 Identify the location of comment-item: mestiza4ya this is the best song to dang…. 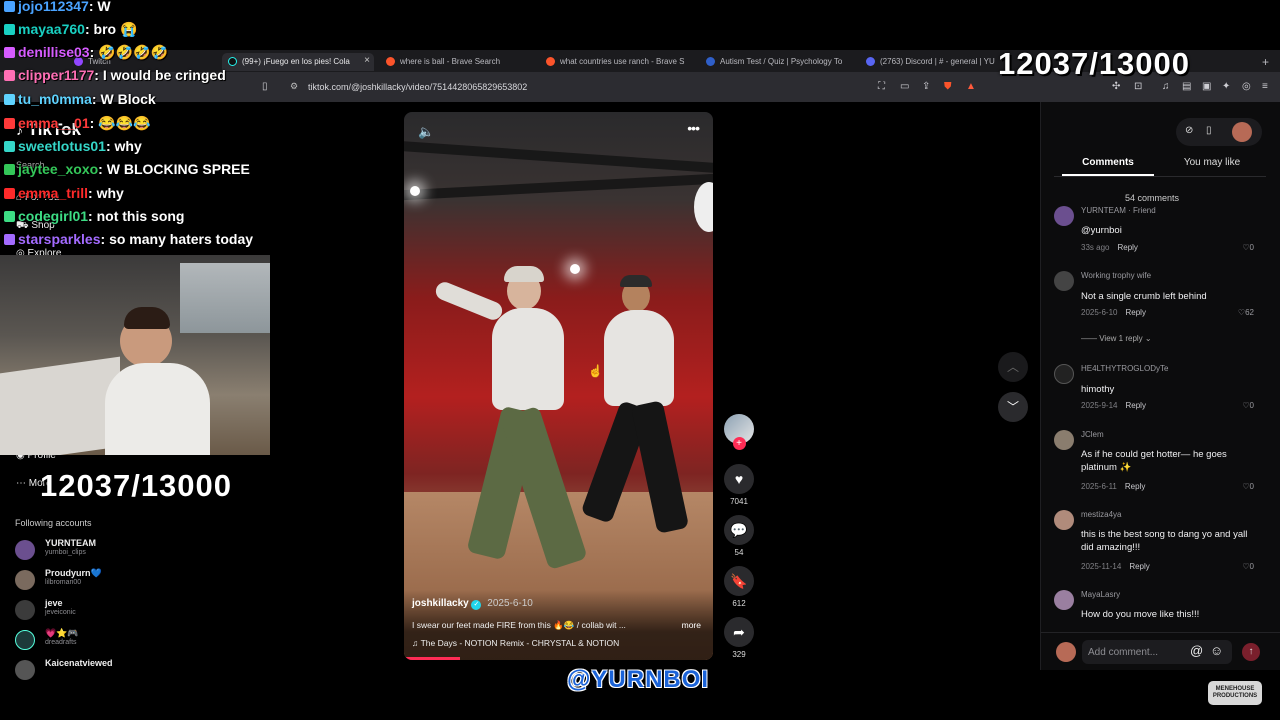
(1160, 540).